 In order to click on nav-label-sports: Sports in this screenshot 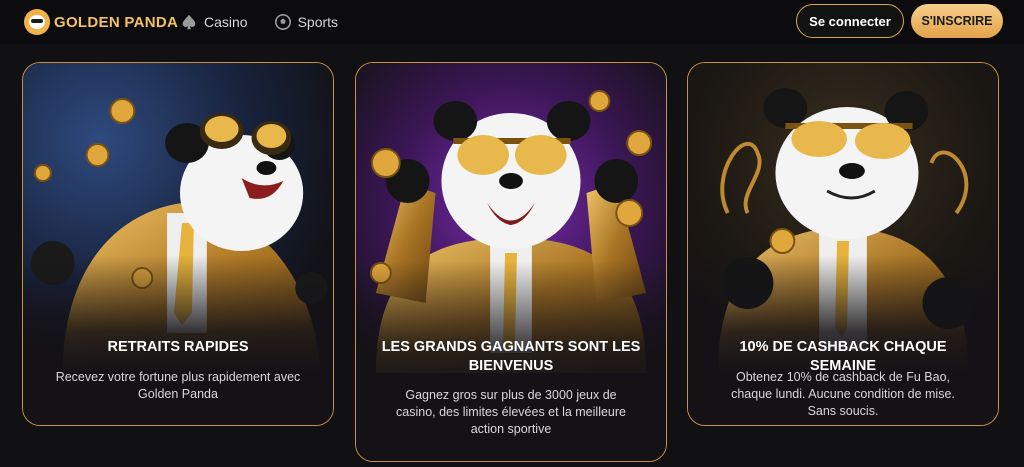, I will do `click(318, 22)`.